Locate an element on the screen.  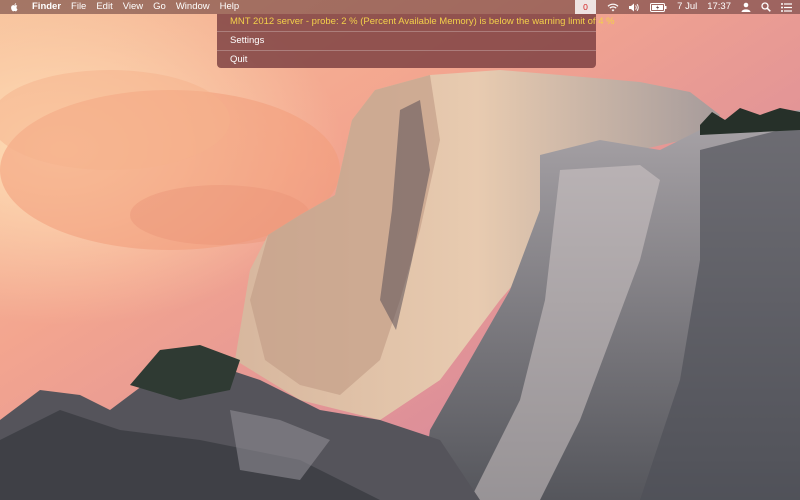
settings-menu-item: Settings is located at coordinates (247, 41).